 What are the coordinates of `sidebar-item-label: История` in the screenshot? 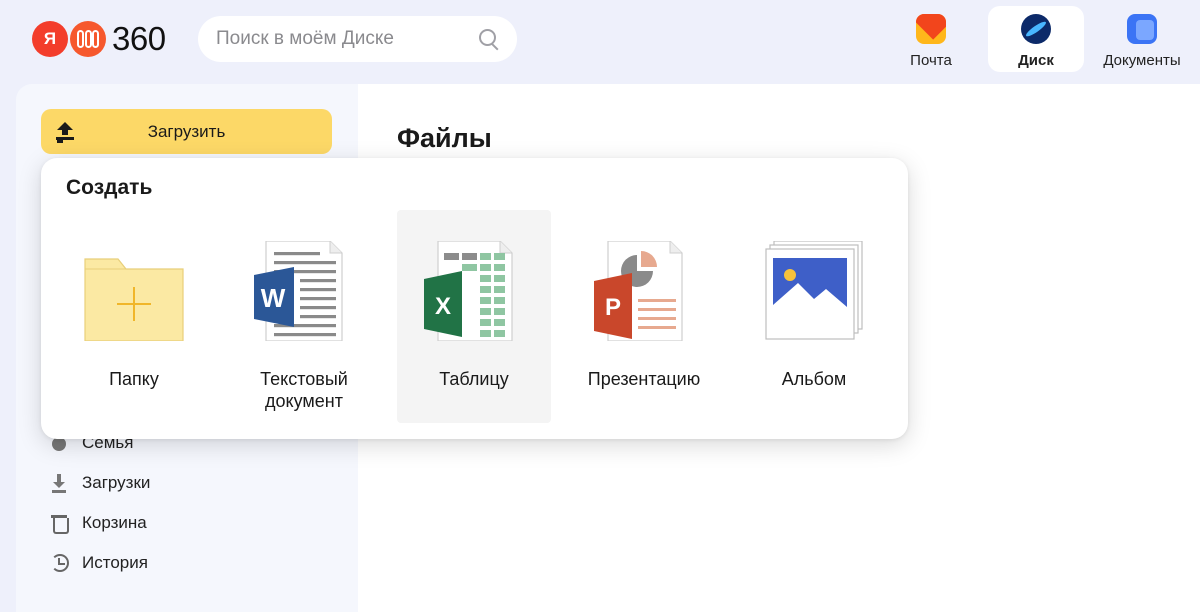 It's located at (115, 562).